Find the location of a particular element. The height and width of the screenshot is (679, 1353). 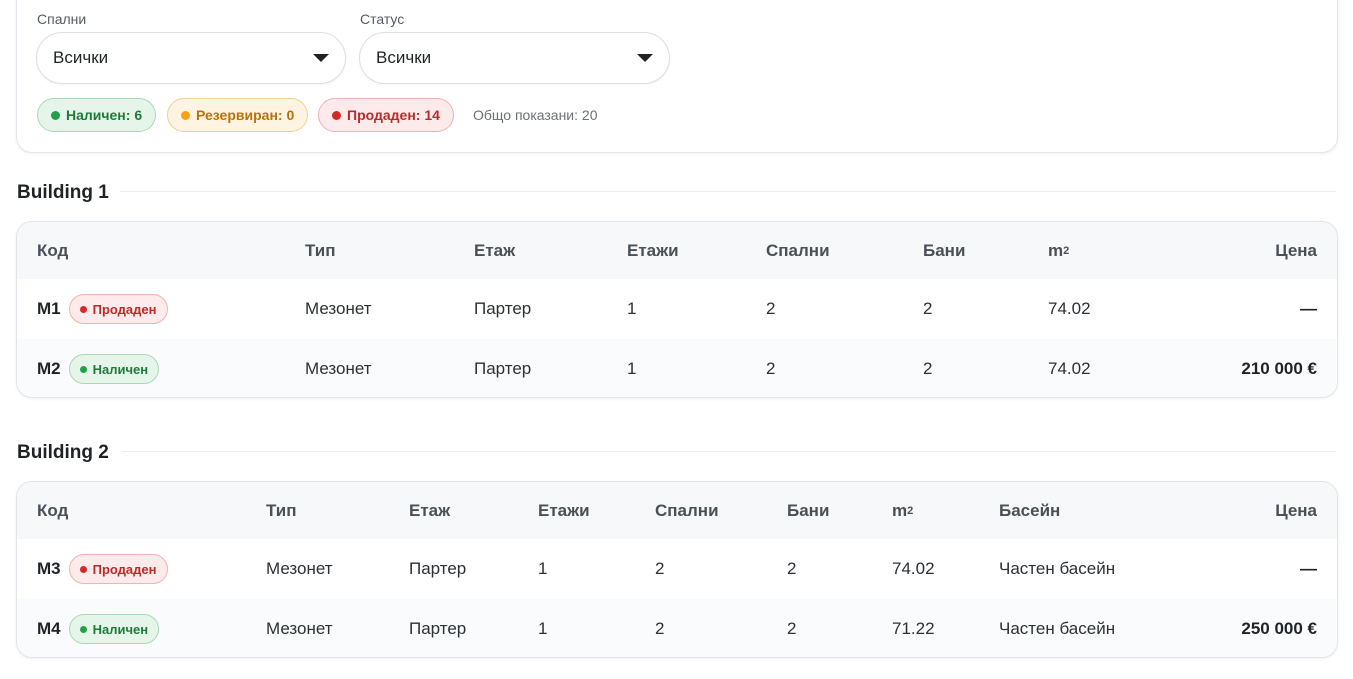

building-2-title: Building 2 is located at coordinates (63, 452).